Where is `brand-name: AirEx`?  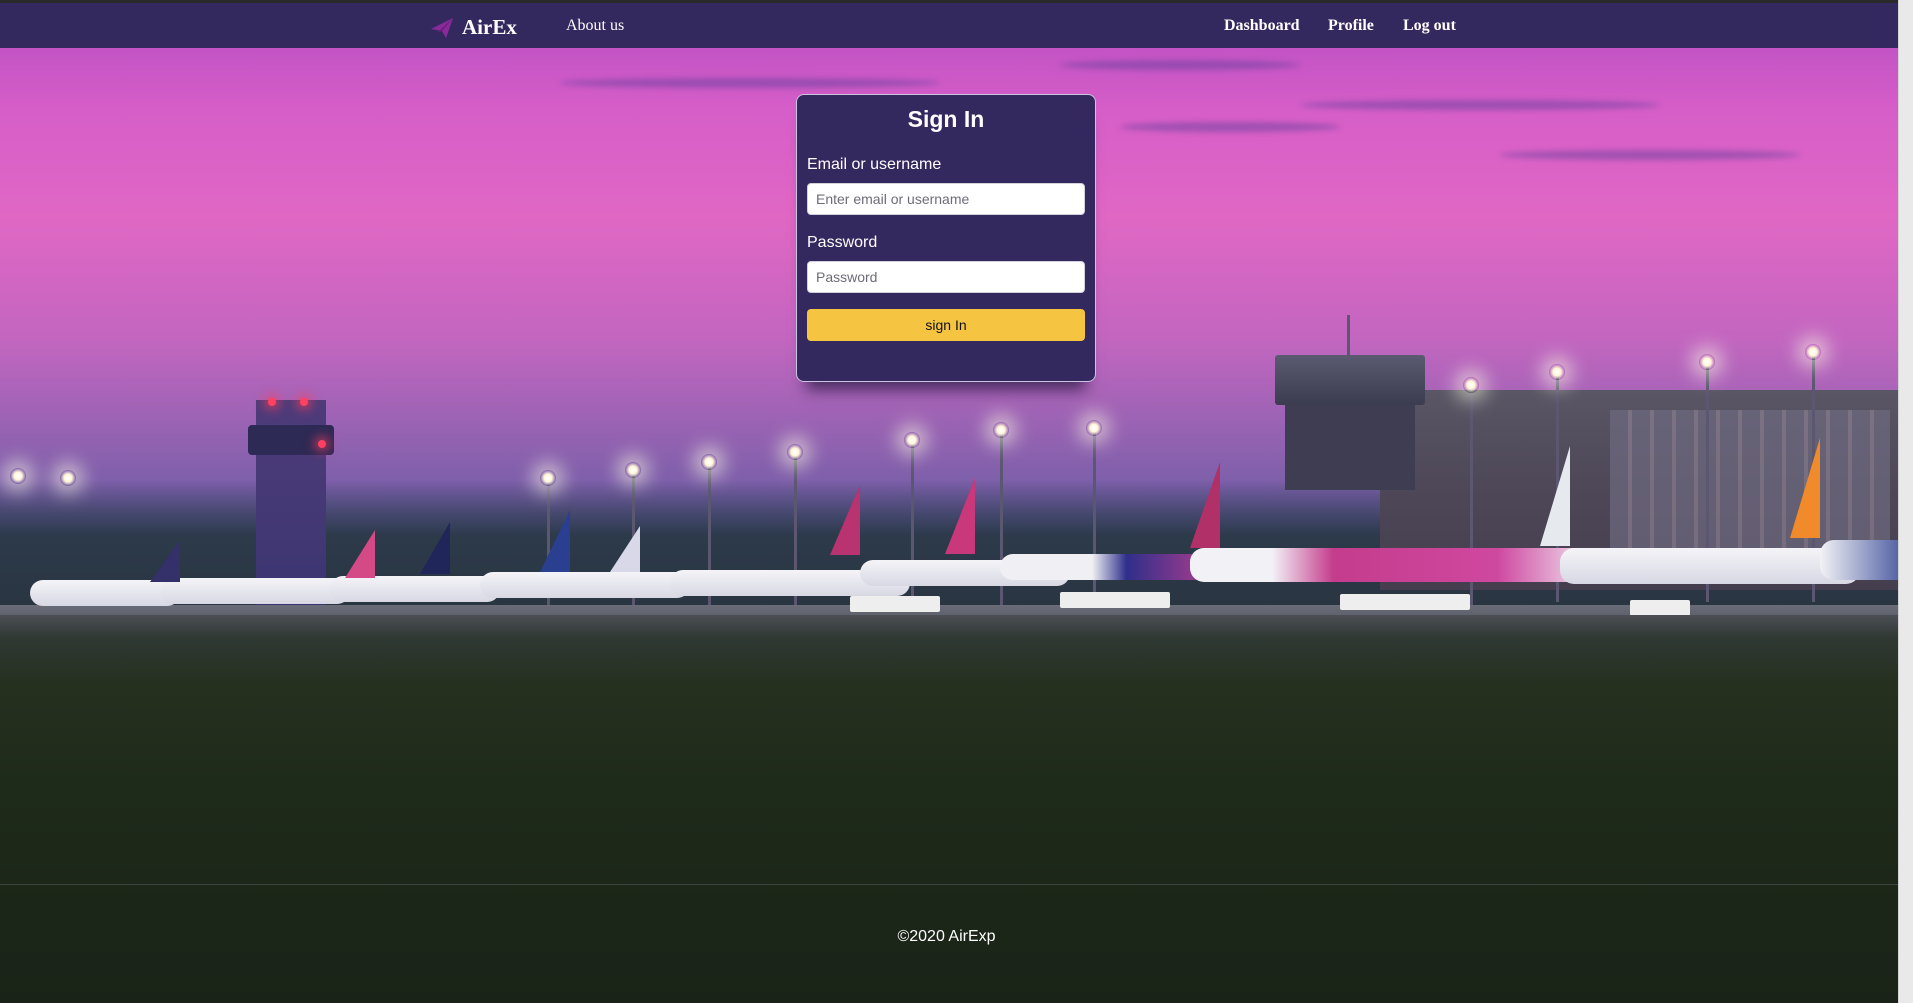
brand-name: AirEx is located at coordinates (489, 27).